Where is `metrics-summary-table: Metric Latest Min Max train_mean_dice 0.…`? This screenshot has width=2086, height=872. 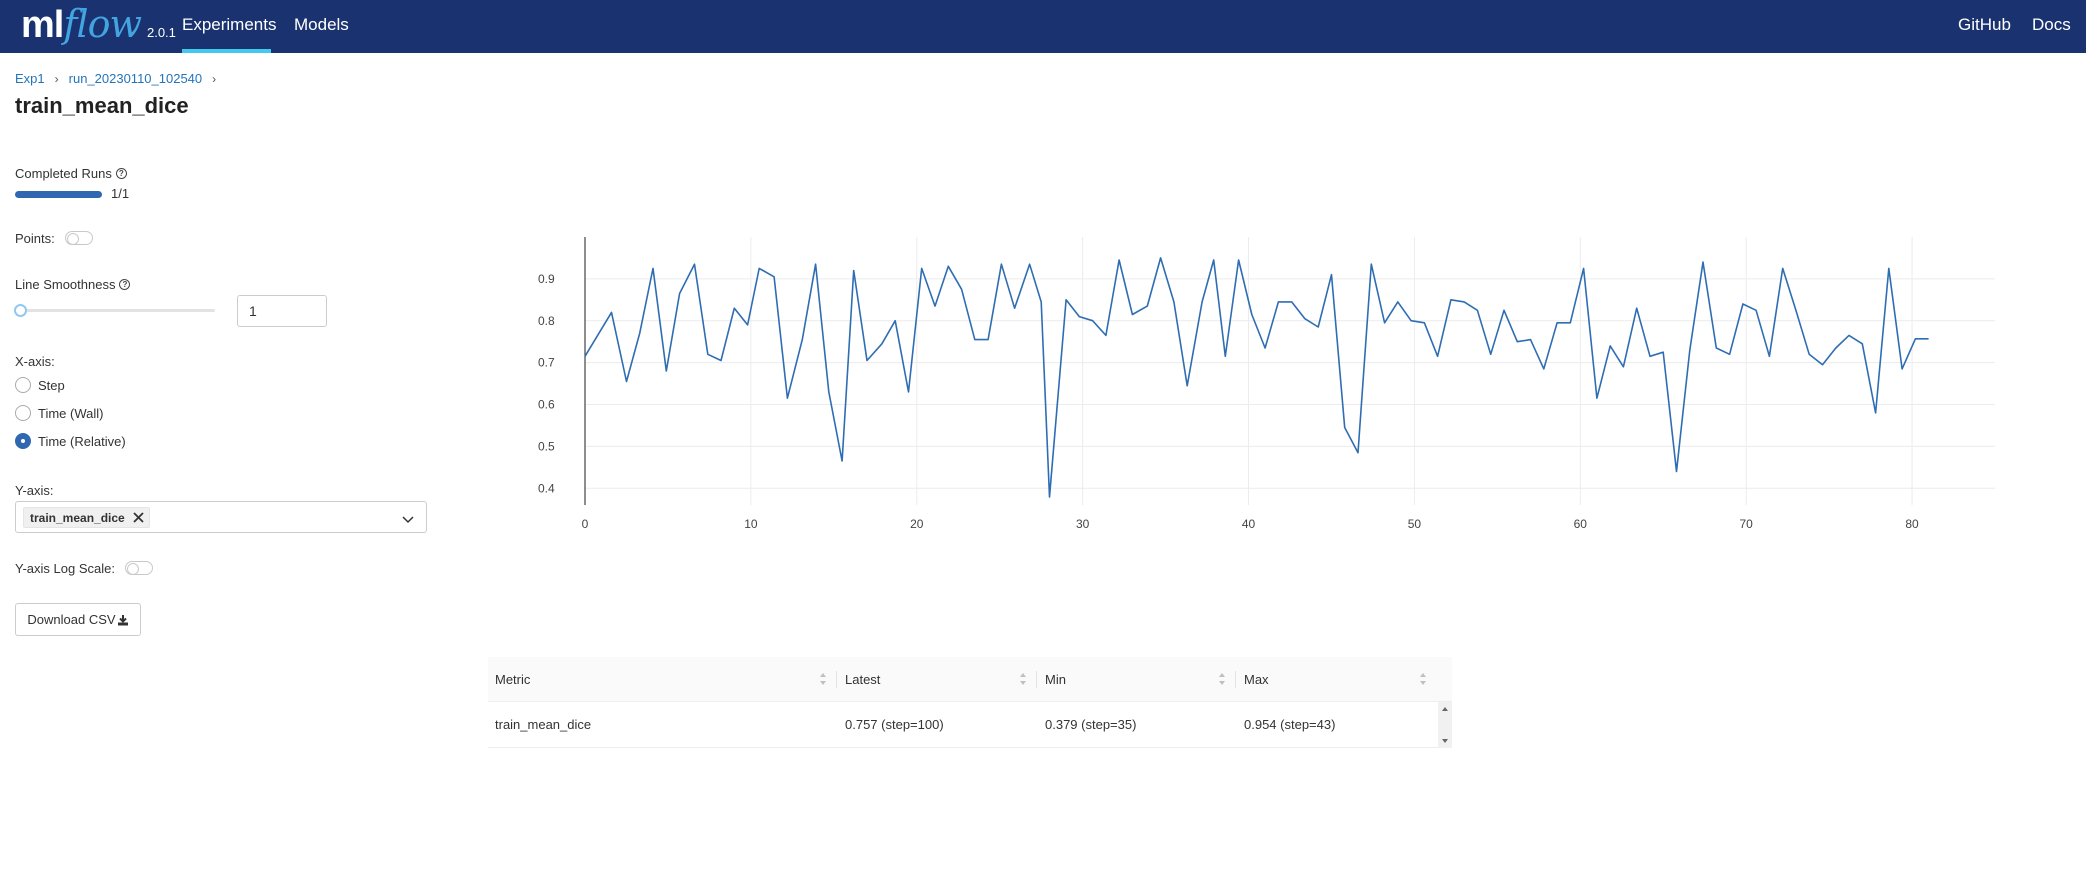 metrics-summary-table: Metric Latest Min Max train_mean_dice 0.… is located at coordinates (970, 702).